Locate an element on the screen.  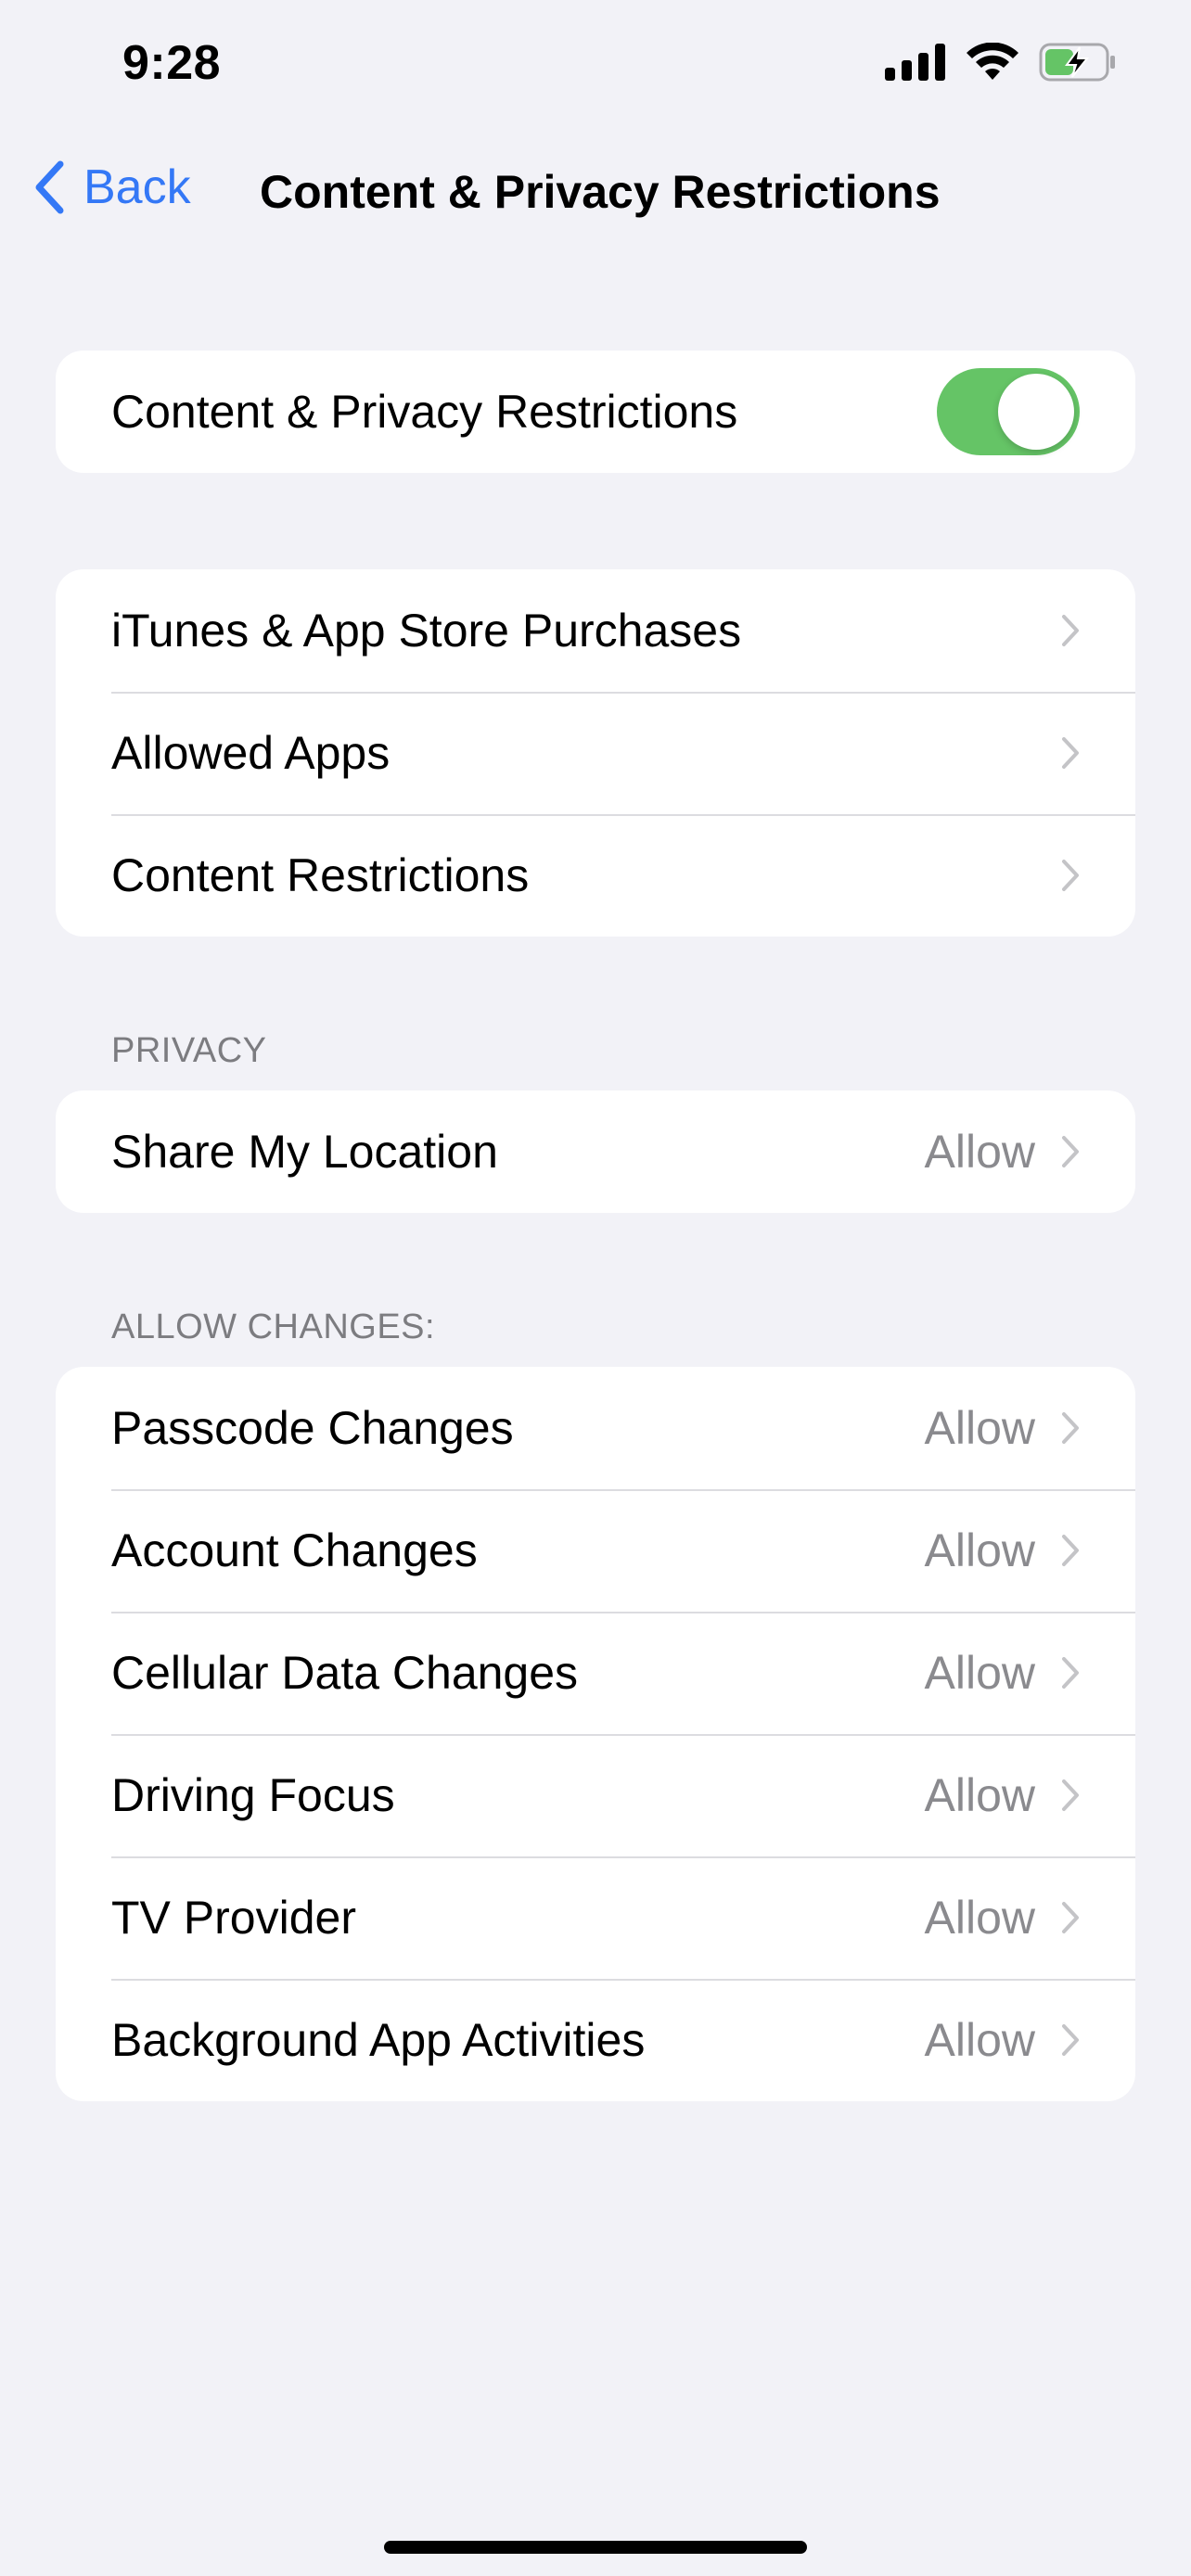
background-app-activities-row: Background App Activities Allow is located at coordinates (595, 2040).